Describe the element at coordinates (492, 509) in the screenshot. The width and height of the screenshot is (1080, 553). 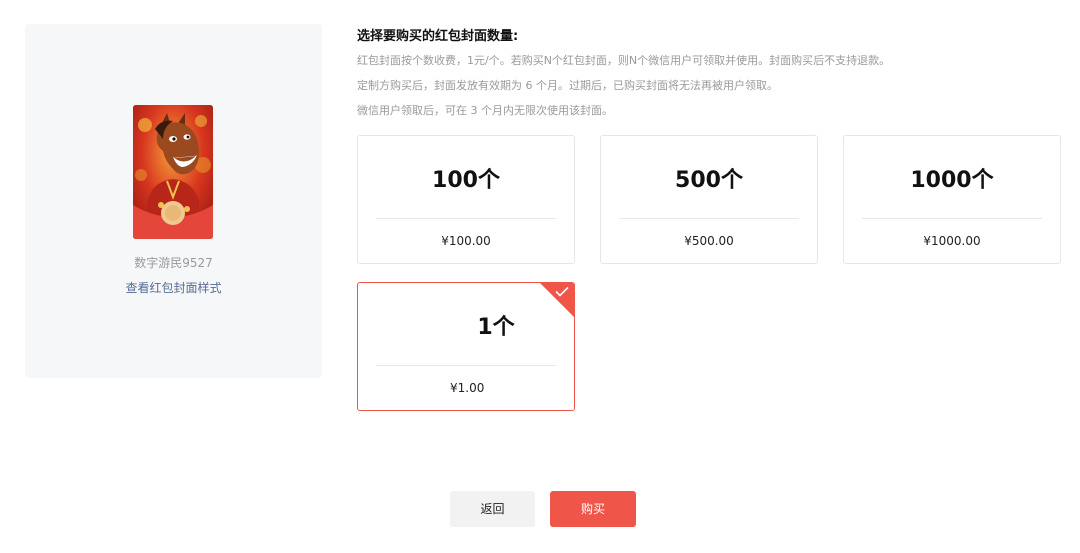
I see `back-button: 返回` at that location.